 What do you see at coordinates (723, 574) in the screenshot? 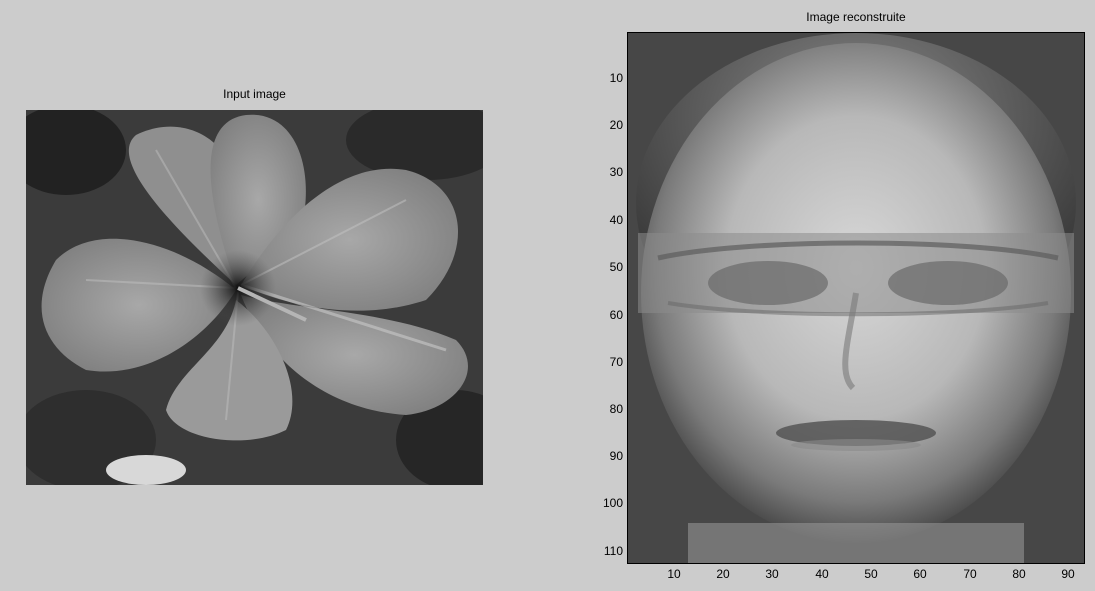
I see `x-tick-label: 20` at bounding box center [723, 574].